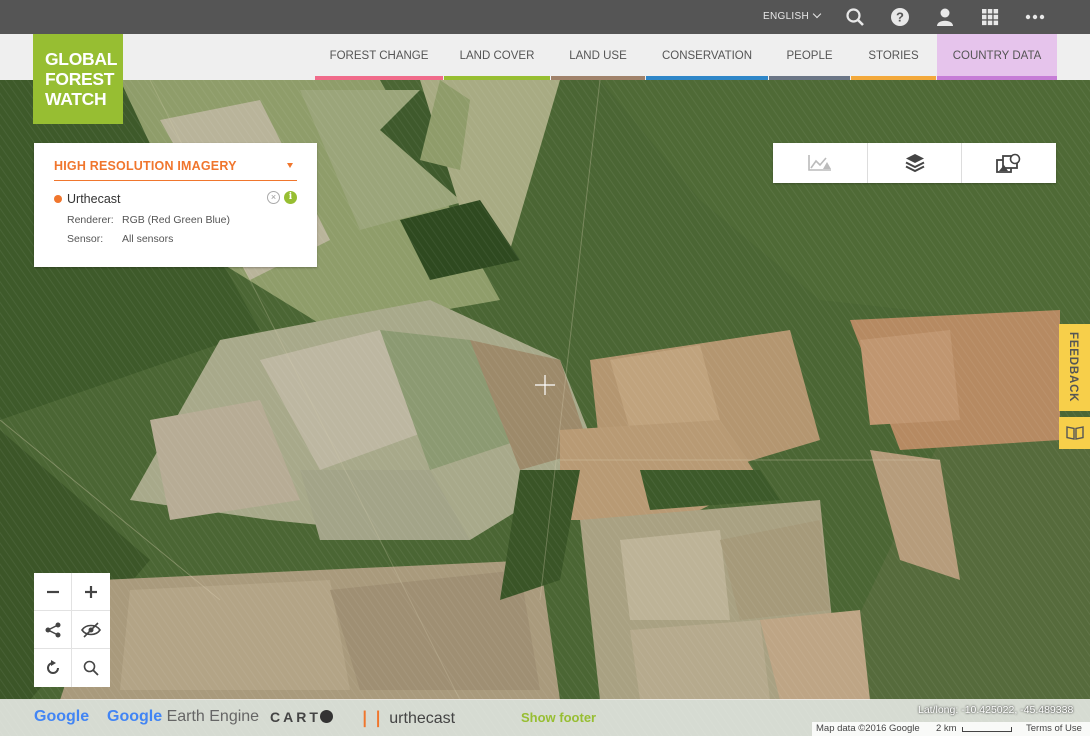 The width and height of the screenshot is (1090, 736). What do you see at coordinates (945, 17) in the screenshot?
I see `user-icon` at bounding box center [945, 17].